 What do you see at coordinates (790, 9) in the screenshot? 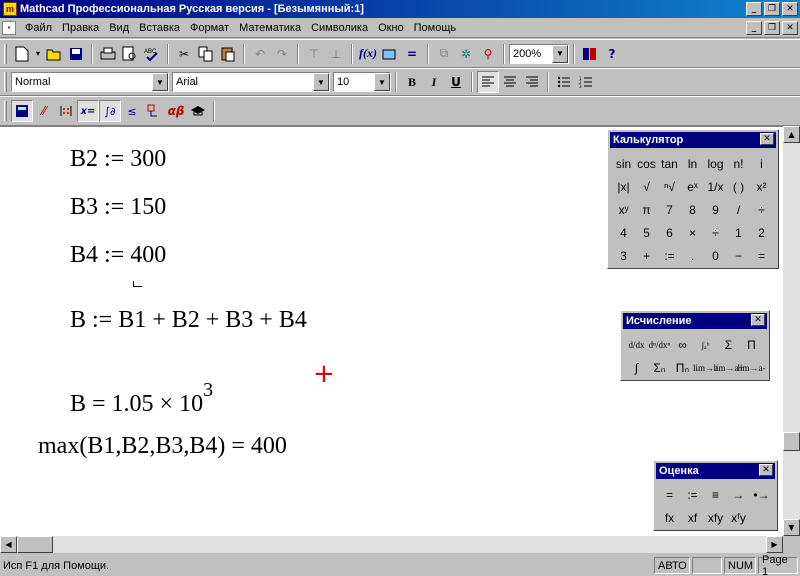
I see `close-button: ✕` at bounding box center [790, 9].